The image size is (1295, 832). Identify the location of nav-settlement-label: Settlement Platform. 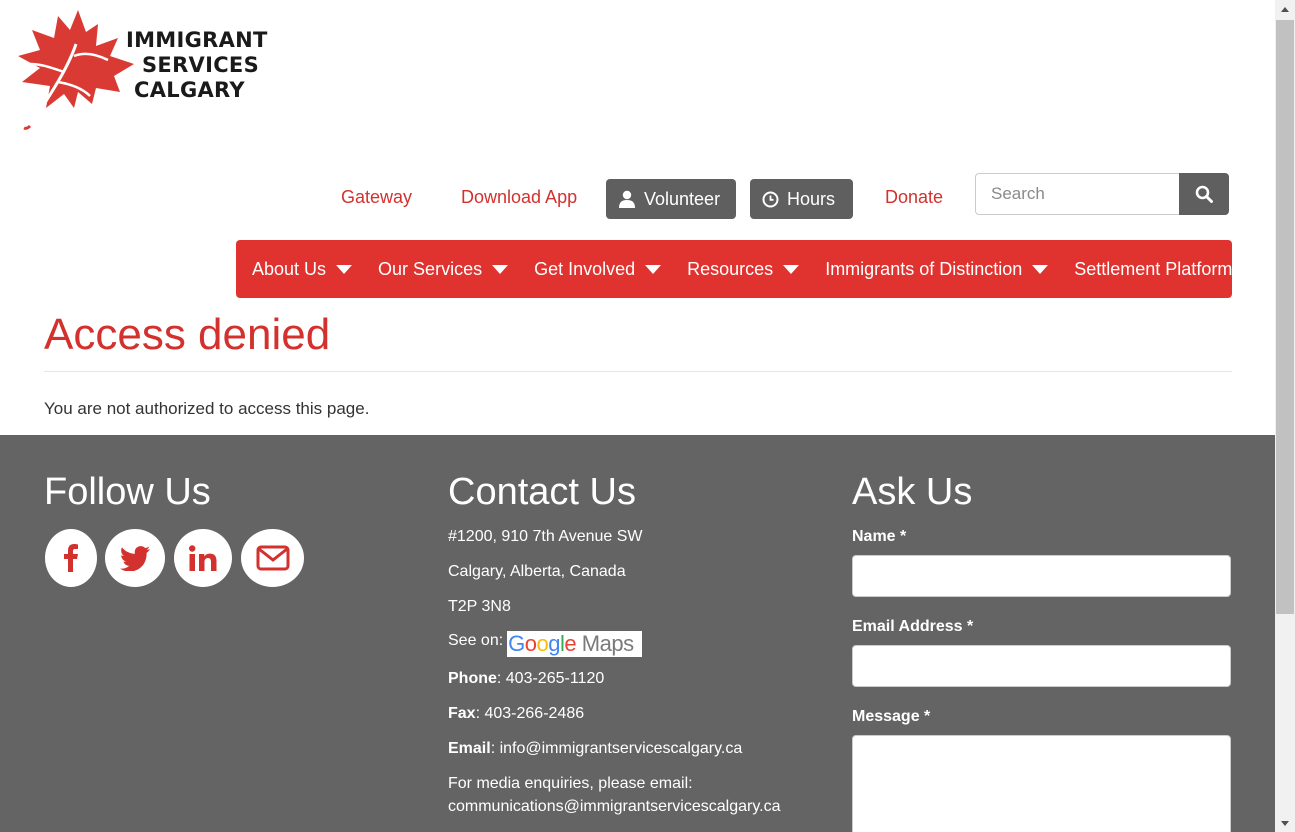
(1153, 268).